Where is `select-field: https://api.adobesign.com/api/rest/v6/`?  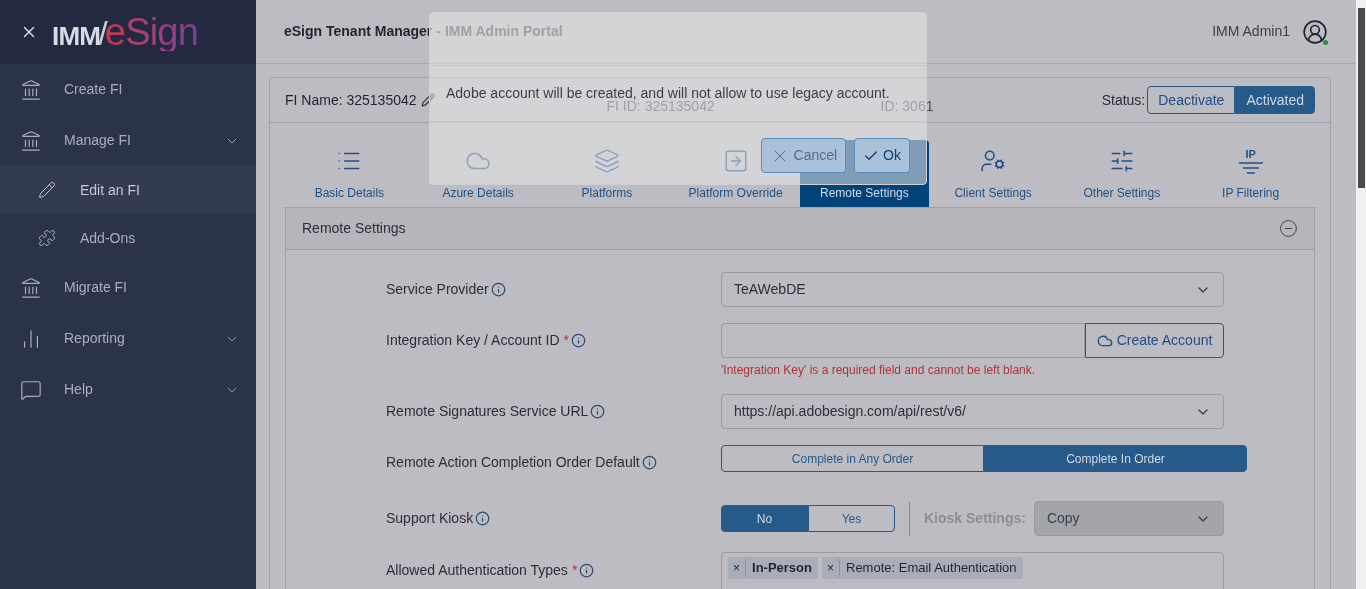
select-field: https://api.adobesign.com/api/rest/v6/ is located at coordinates (972, 411).